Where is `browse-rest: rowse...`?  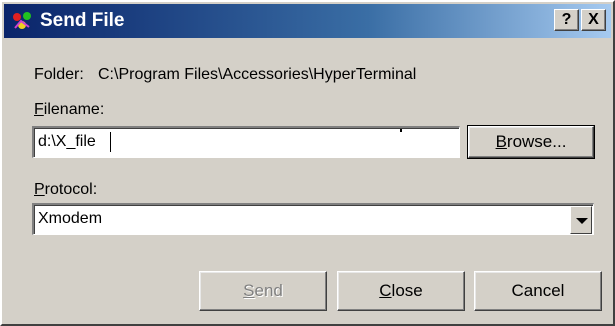
browse-rest: rowse... is located at coordinates (536, 141).